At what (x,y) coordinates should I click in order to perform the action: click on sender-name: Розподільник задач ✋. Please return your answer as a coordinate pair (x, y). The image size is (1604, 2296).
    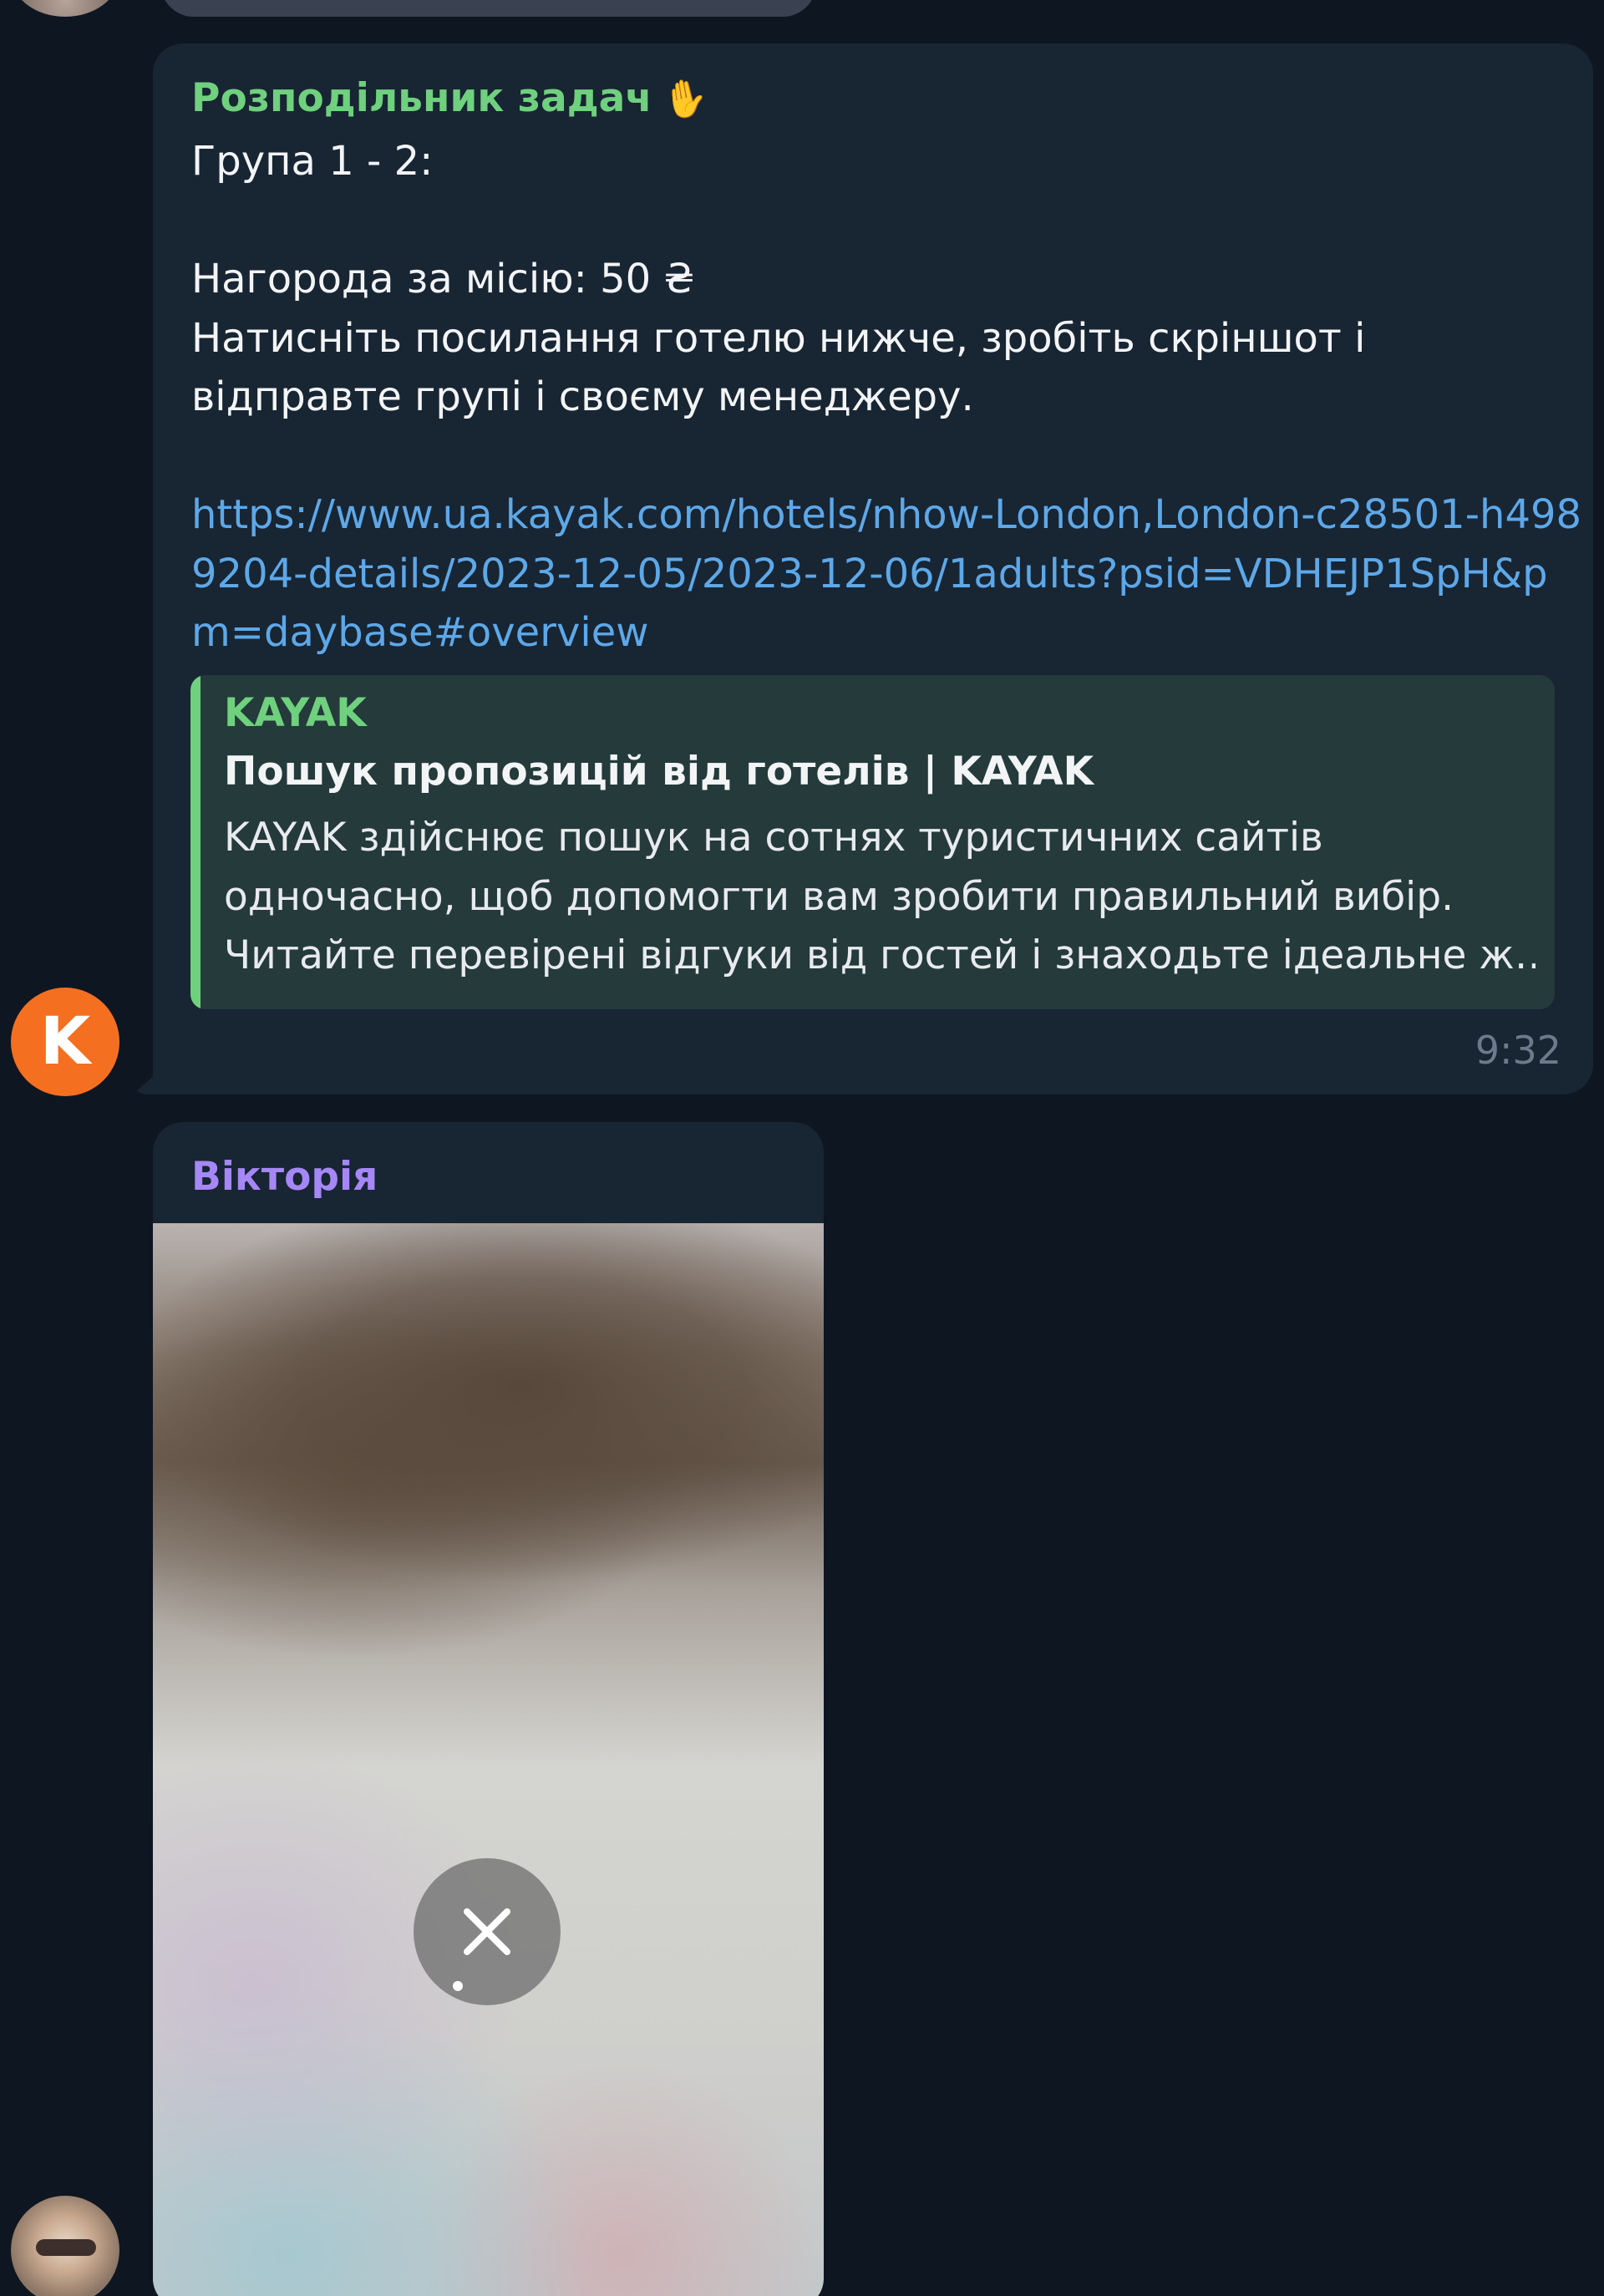
    Looking at the image, I should click on (451, 99).